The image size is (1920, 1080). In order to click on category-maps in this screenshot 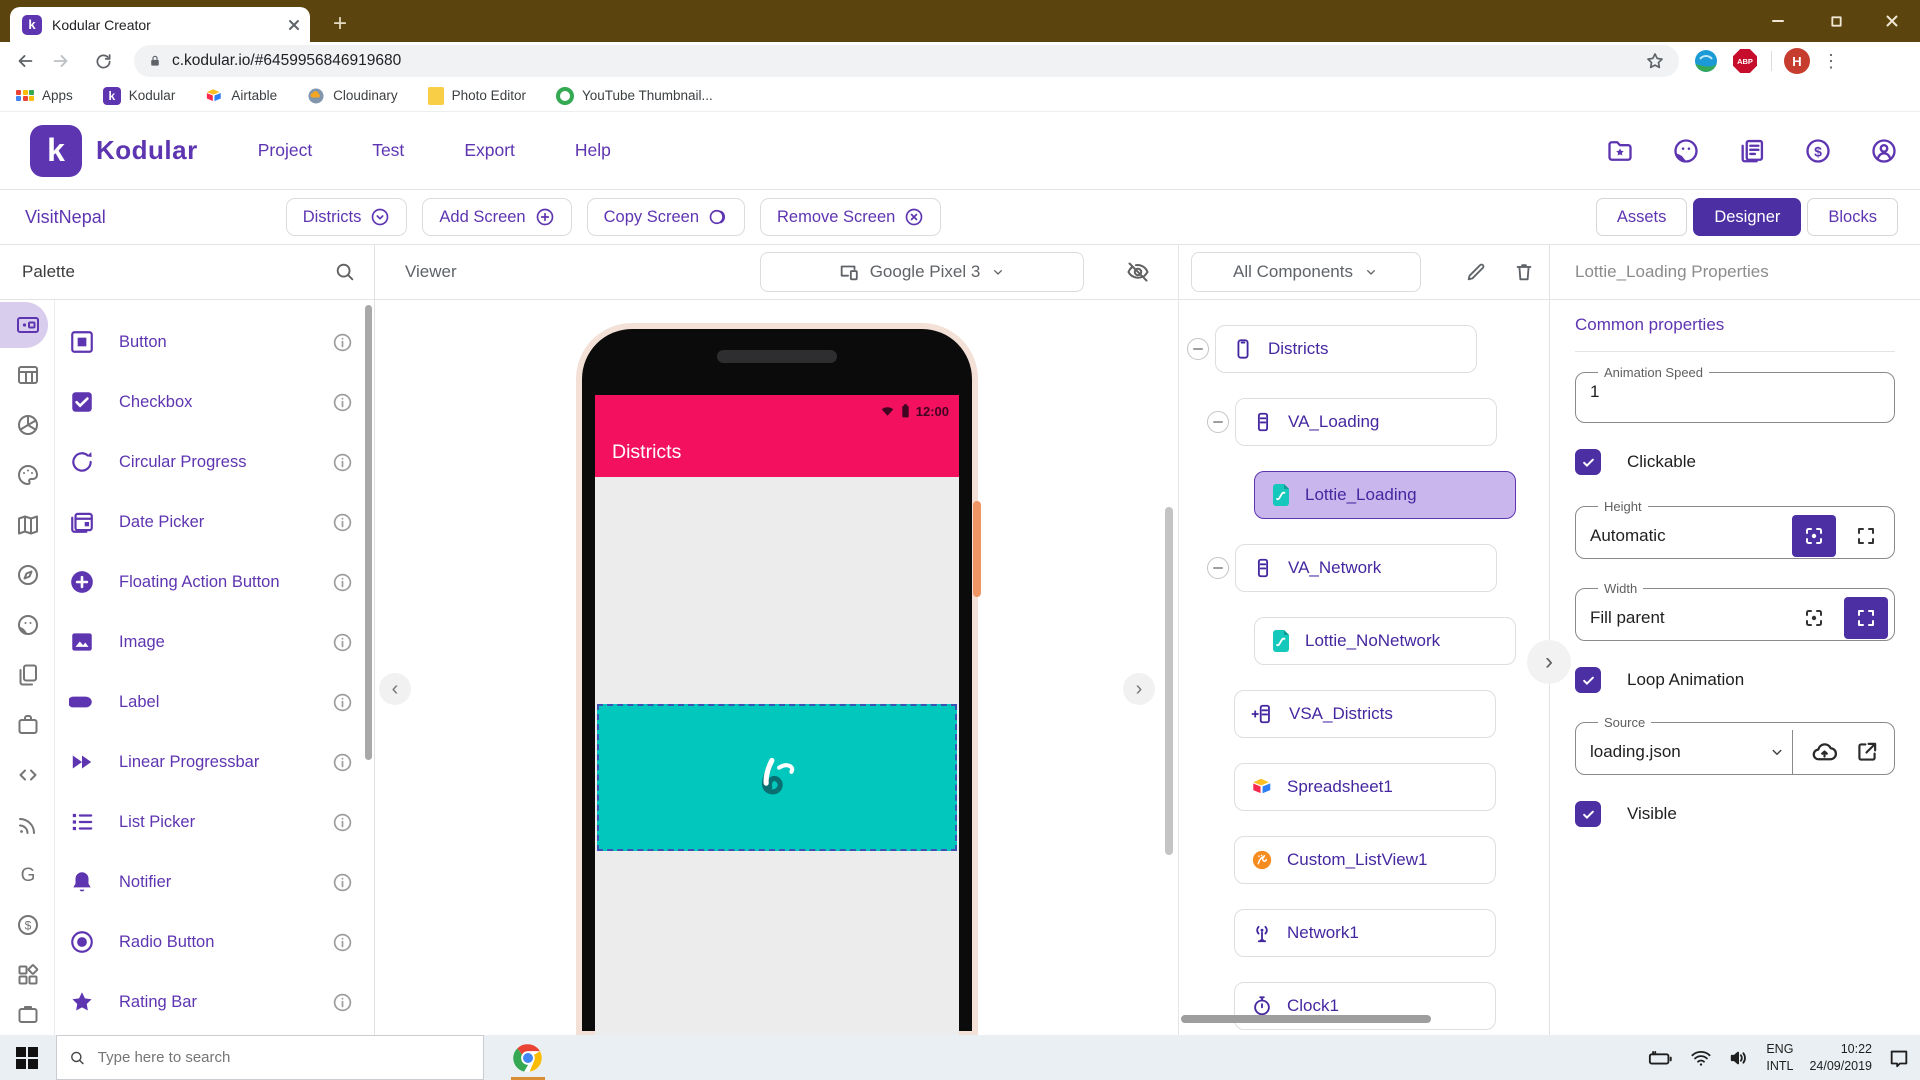, I will do `click(27, 525)`.